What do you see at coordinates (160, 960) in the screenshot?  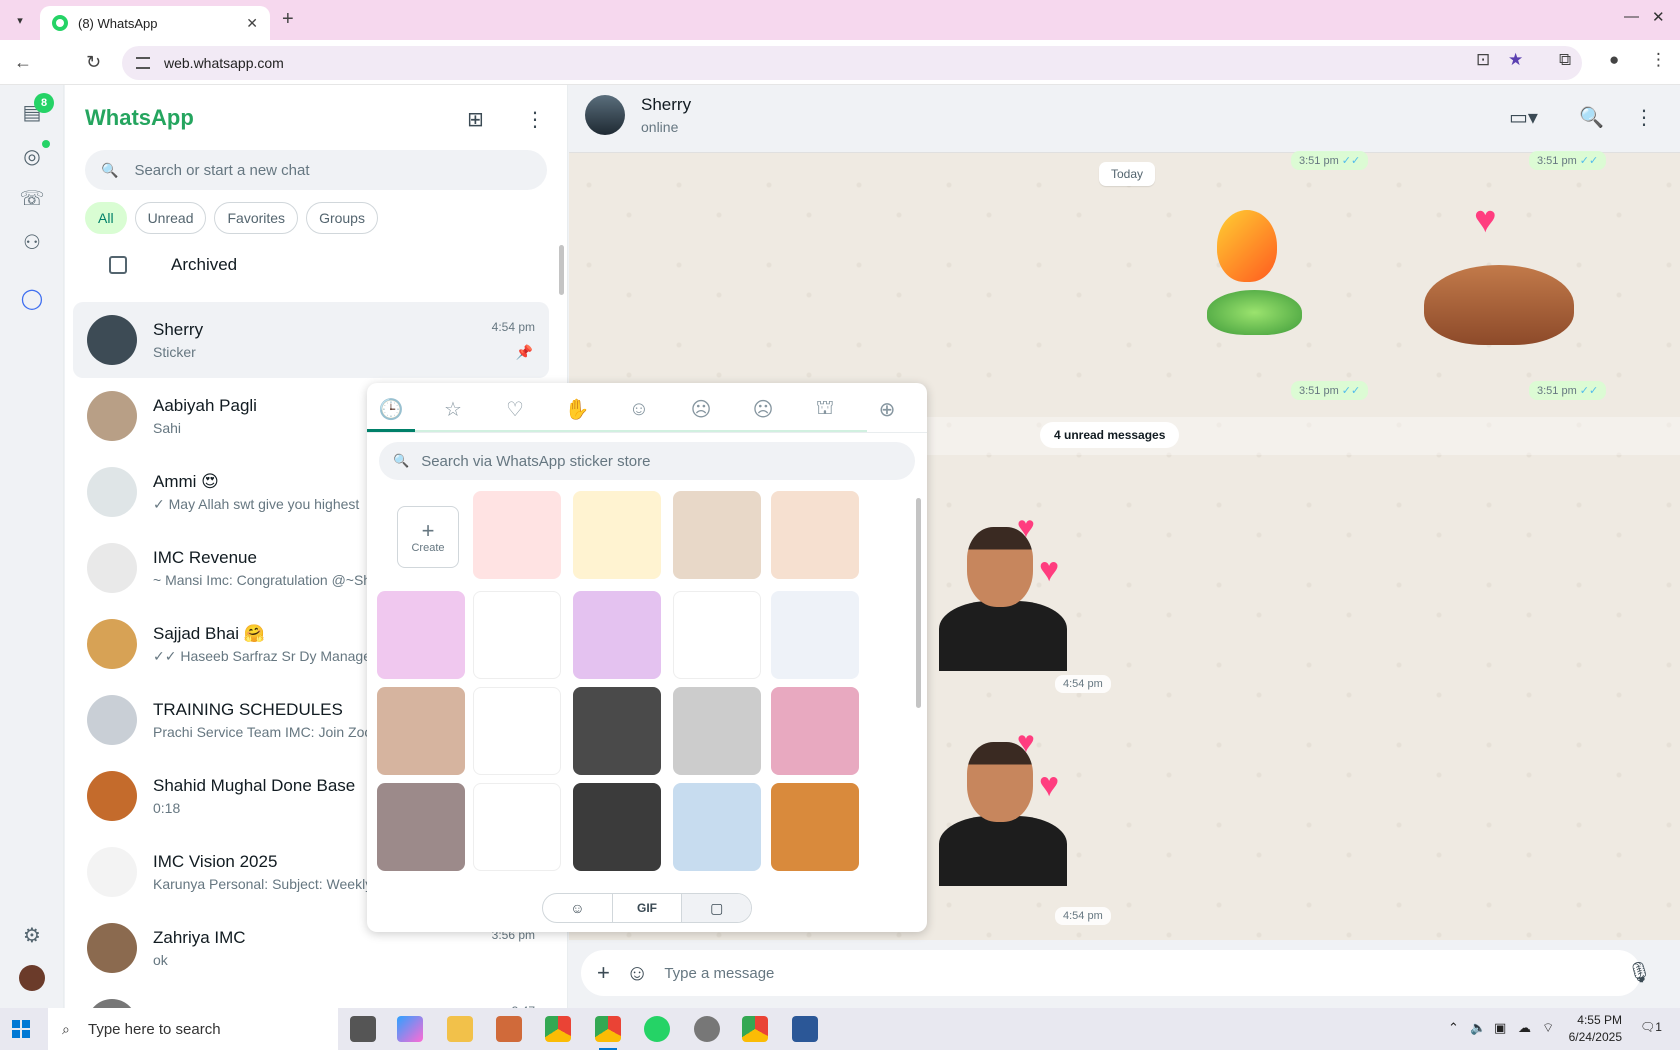 I see `chat-preview: ok` at bounding box center [160, 960].